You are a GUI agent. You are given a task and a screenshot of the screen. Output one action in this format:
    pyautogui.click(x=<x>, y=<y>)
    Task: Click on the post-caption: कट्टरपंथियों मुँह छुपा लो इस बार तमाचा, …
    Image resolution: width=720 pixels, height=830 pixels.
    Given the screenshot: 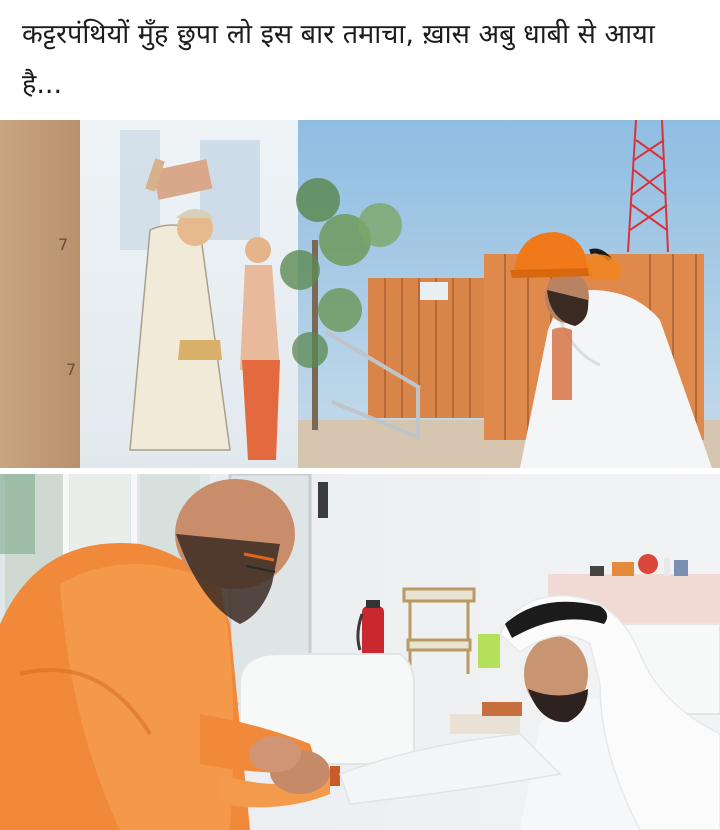 What is the action you would take?
    pyautogui.click(x=338, y=59)
    